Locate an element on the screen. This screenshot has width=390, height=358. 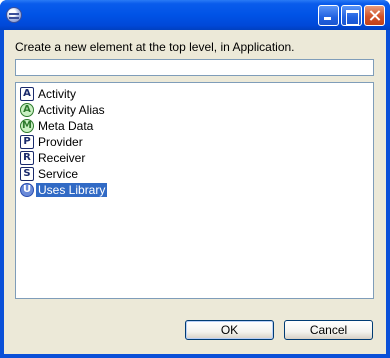
list-item-uses-library: U Uses Library is located at coordinates (64, 190).